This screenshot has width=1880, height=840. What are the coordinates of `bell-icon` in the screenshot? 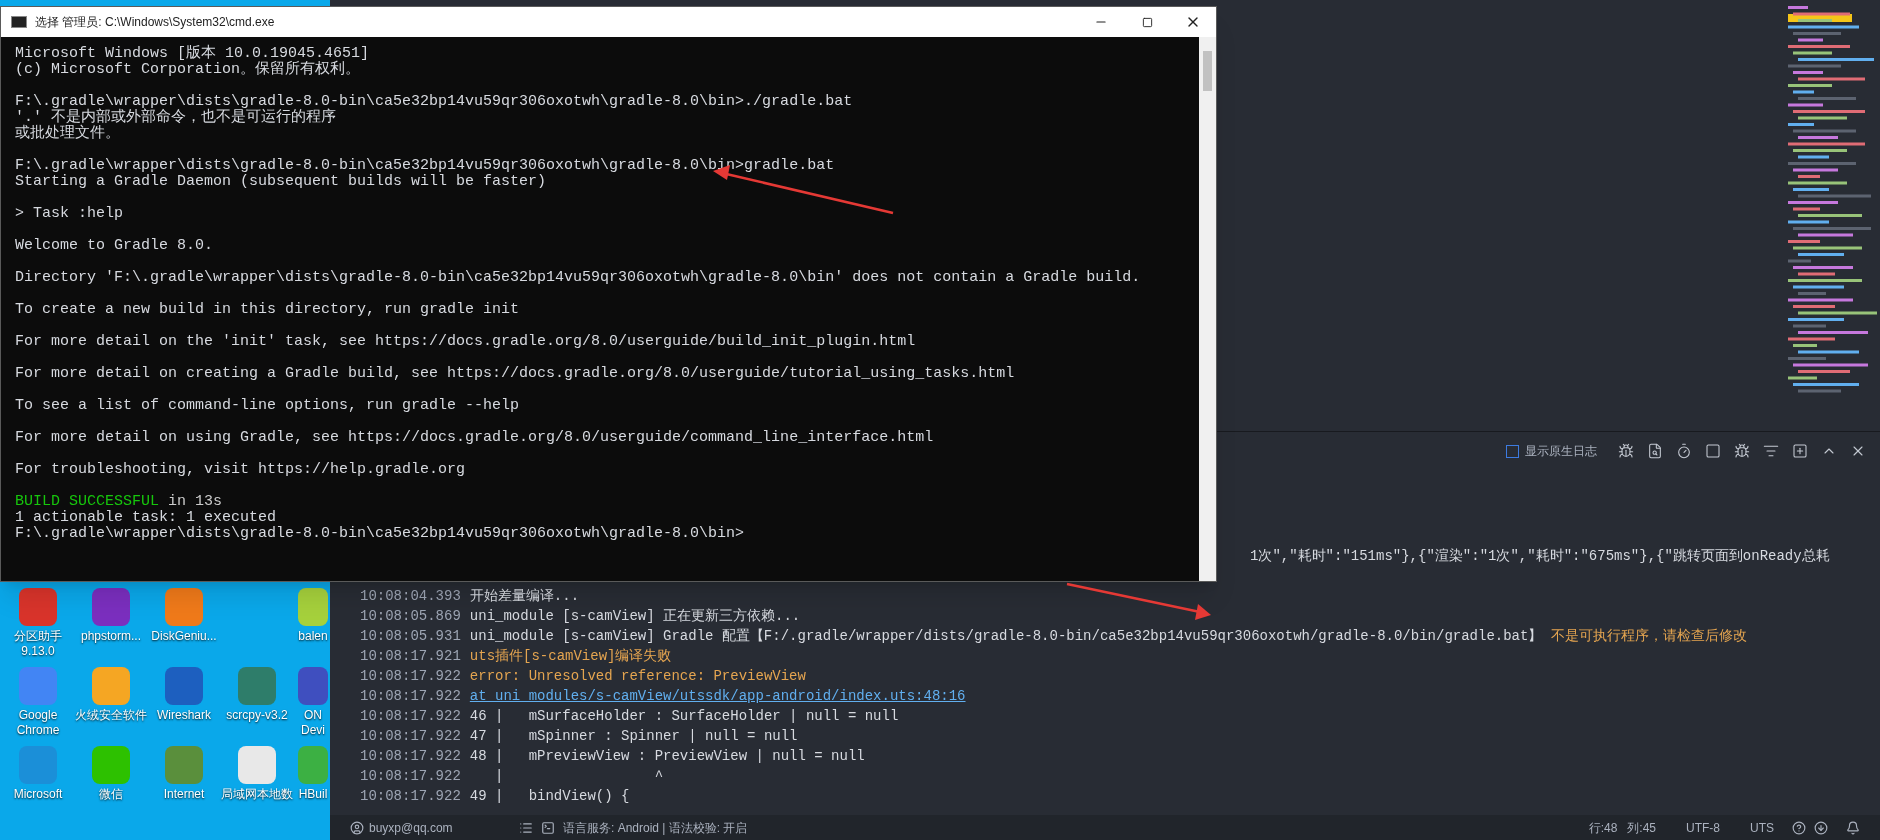 It's located at (1853, 827).